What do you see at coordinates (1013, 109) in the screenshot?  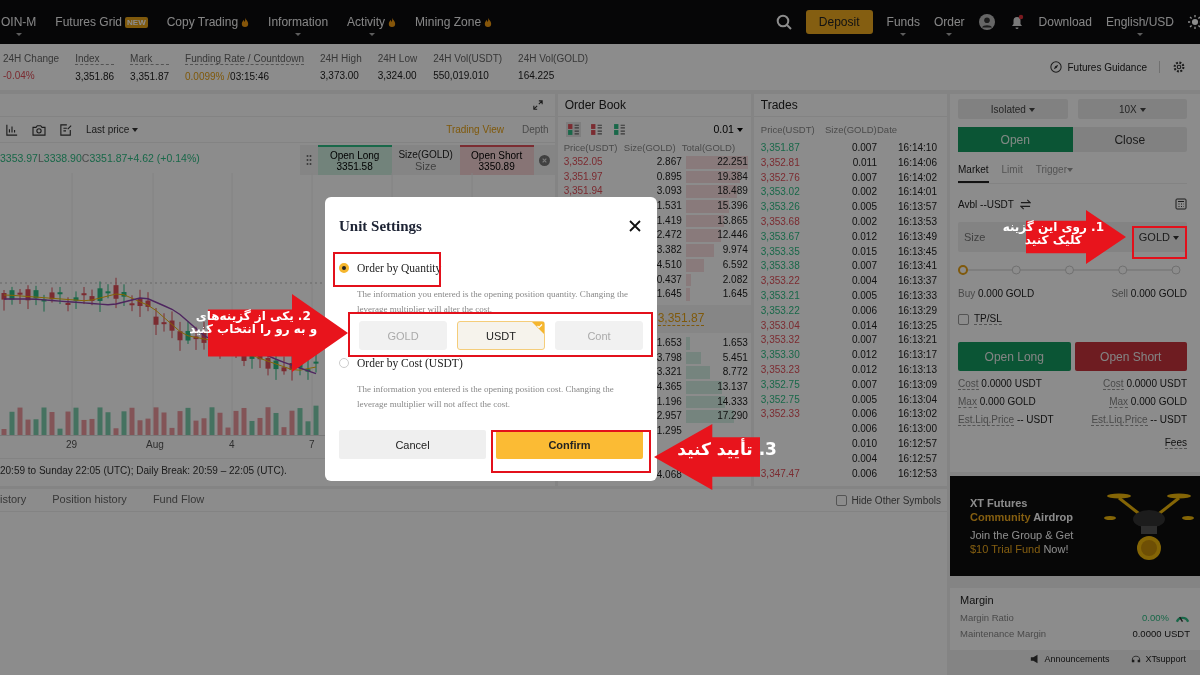 I see `margin-mode-dropdown: Isolated` at bounding box center [1013, 109].